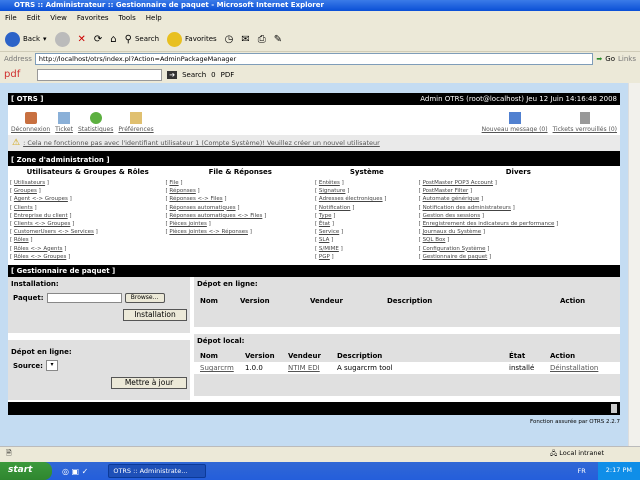 This screenshot has width=640, height=480. I want to click on admin-link: [ Configuration Système ], so click(518, 249).